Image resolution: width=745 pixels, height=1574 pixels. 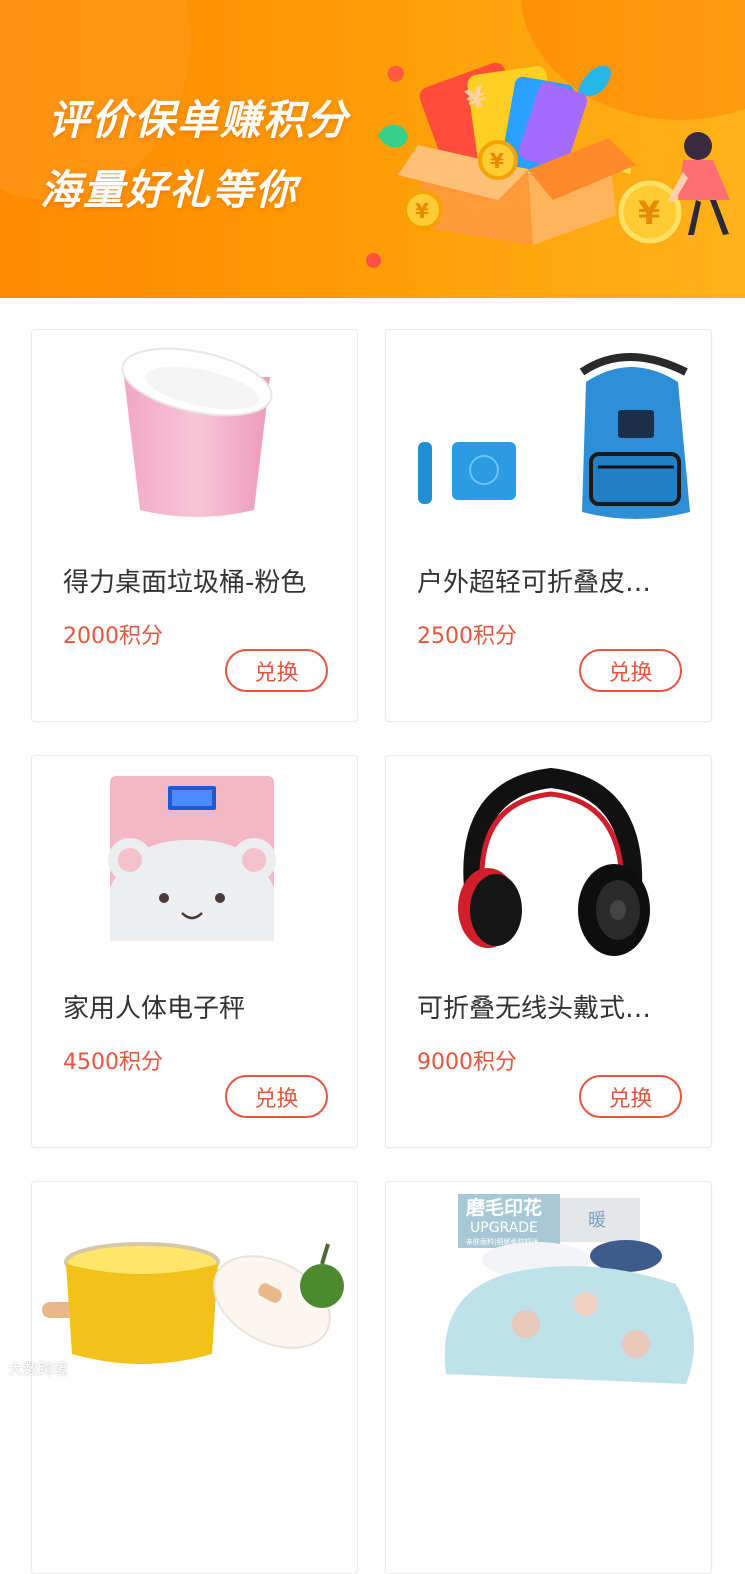 What do you see at coordinates (192, 858) in the screenshot?
I see `bathroom-scale-image` at bounding box center [192, 858].